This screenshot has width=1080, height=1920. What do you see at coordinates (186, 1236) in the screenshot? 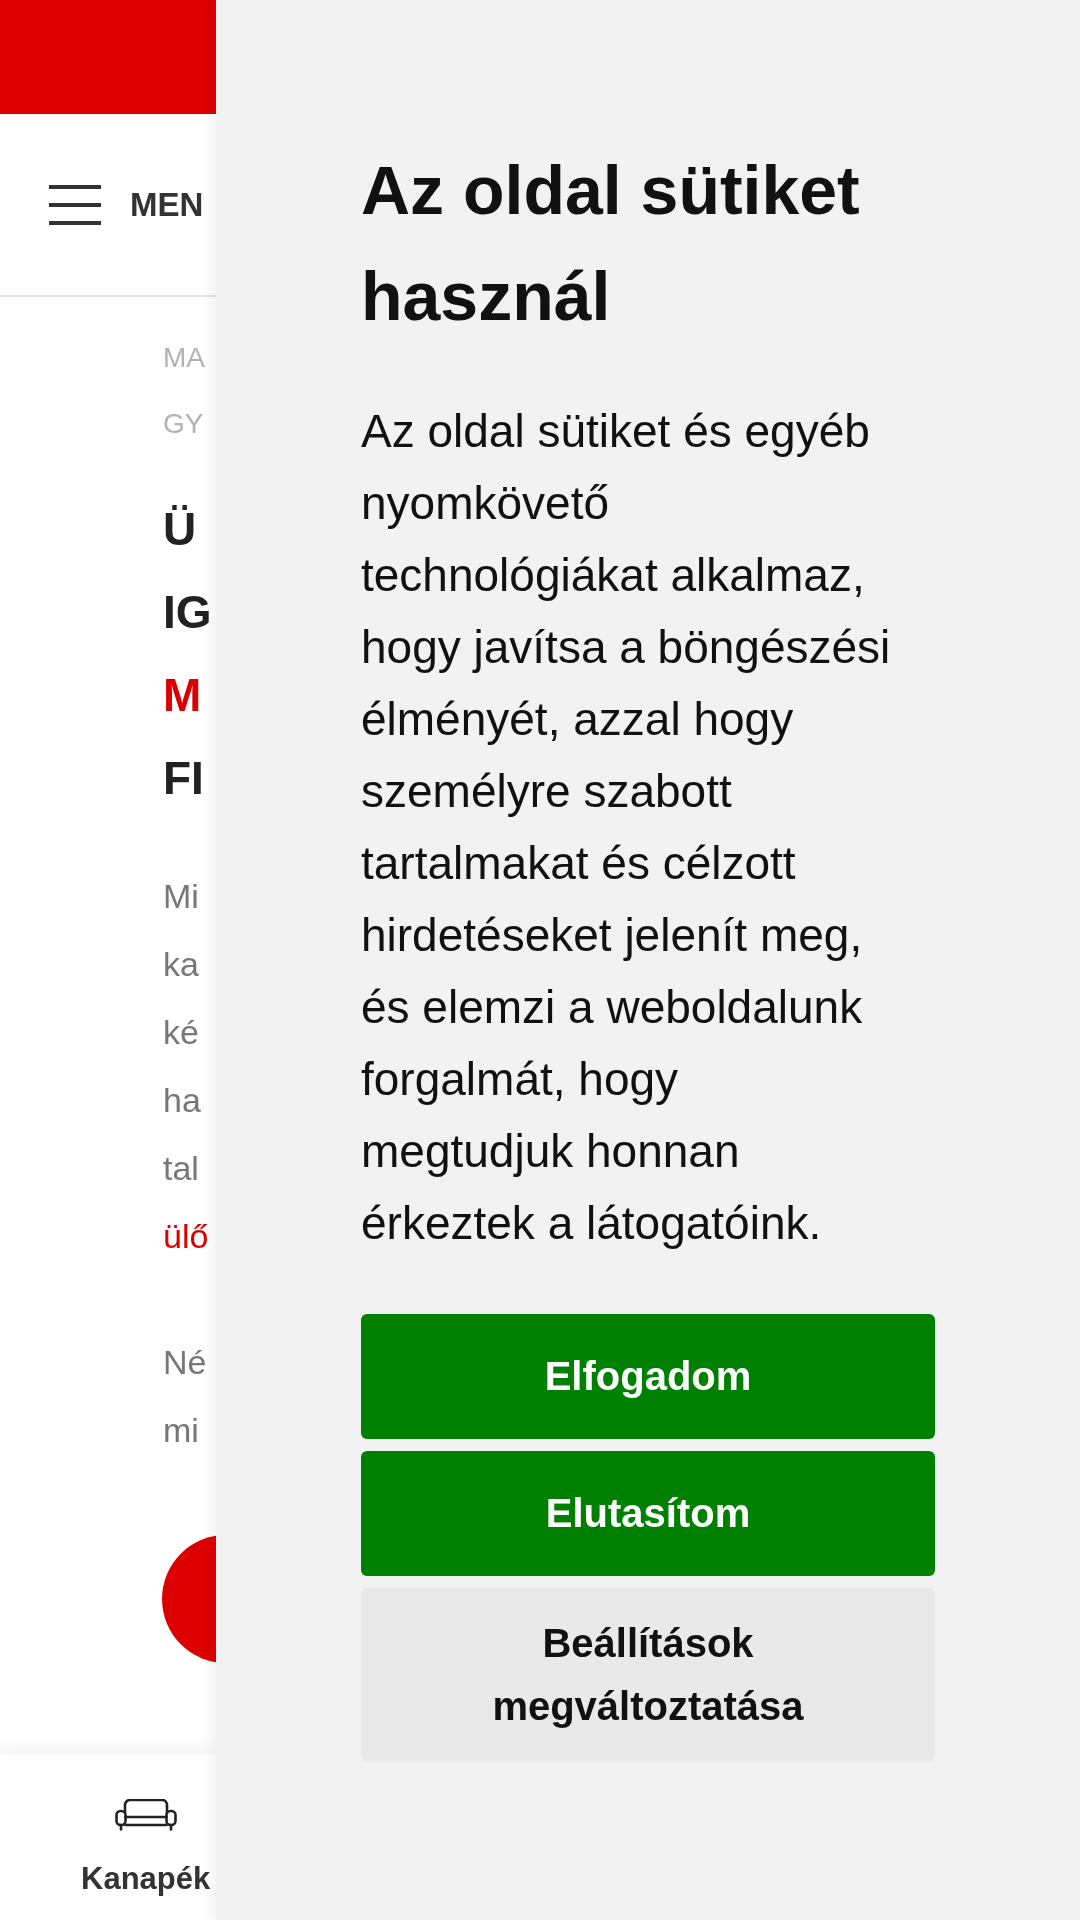
I see `text-link: ülő` at bounding box center [186, 1236].